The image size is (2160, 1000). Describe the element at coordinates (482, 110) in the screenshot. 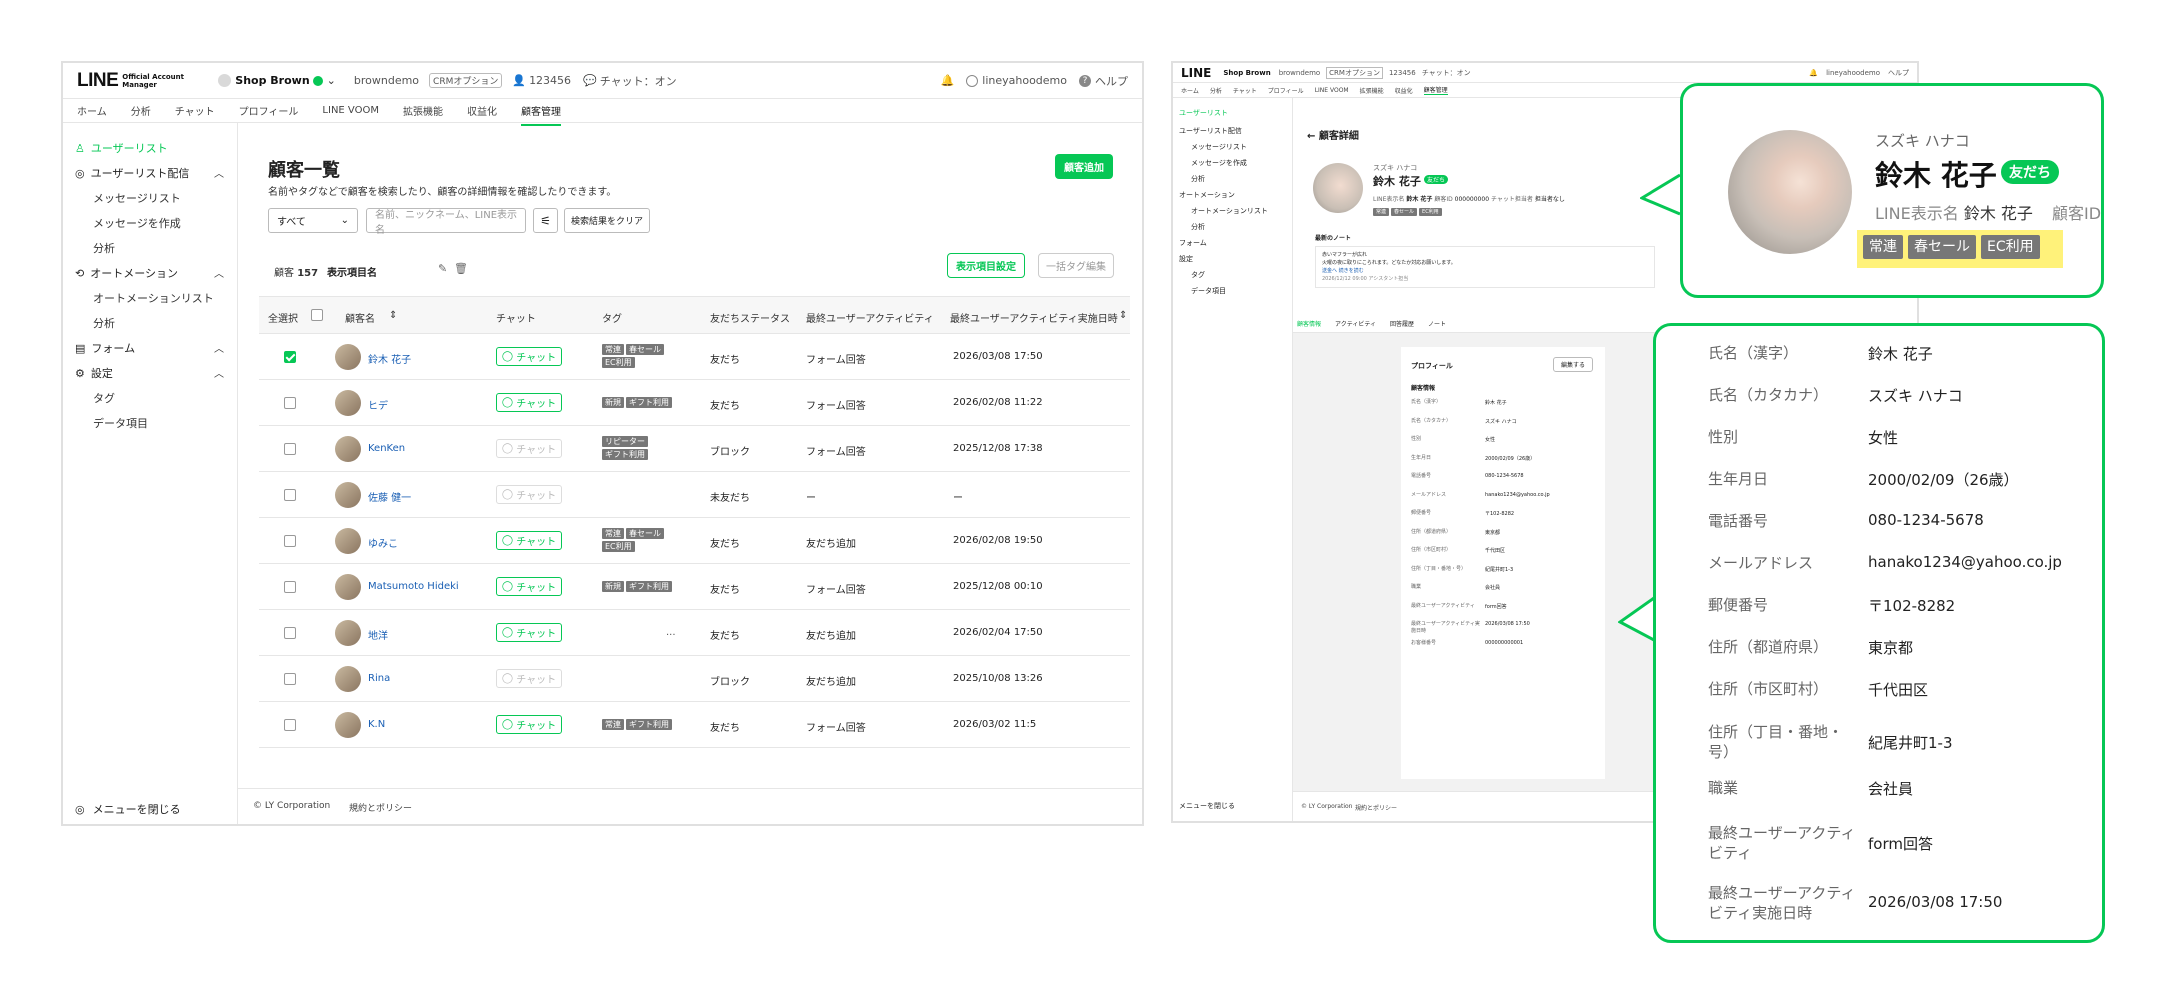

I see `nav-monetize: 収益化` at that location.